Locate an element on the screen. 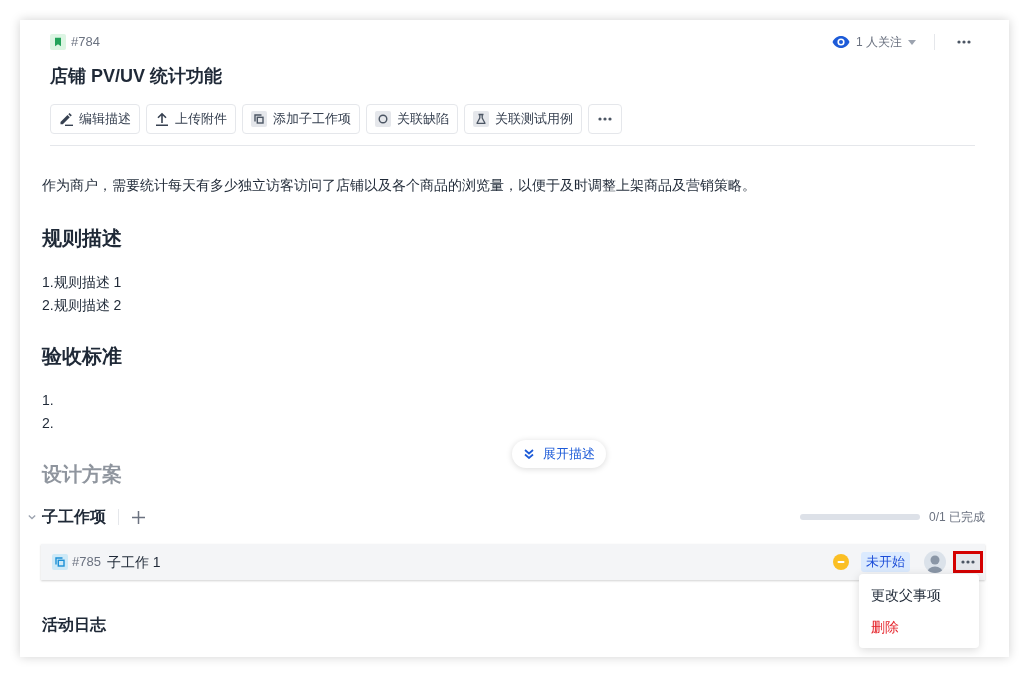 This screenshot has width=1029, height=677. description-text: 作为商户，需要统计每天有多少独立访客访问了店铺以及各个商品的浏览量，以便于及时调整上架商品及营销策略。 is located at coordinates (399, 185).